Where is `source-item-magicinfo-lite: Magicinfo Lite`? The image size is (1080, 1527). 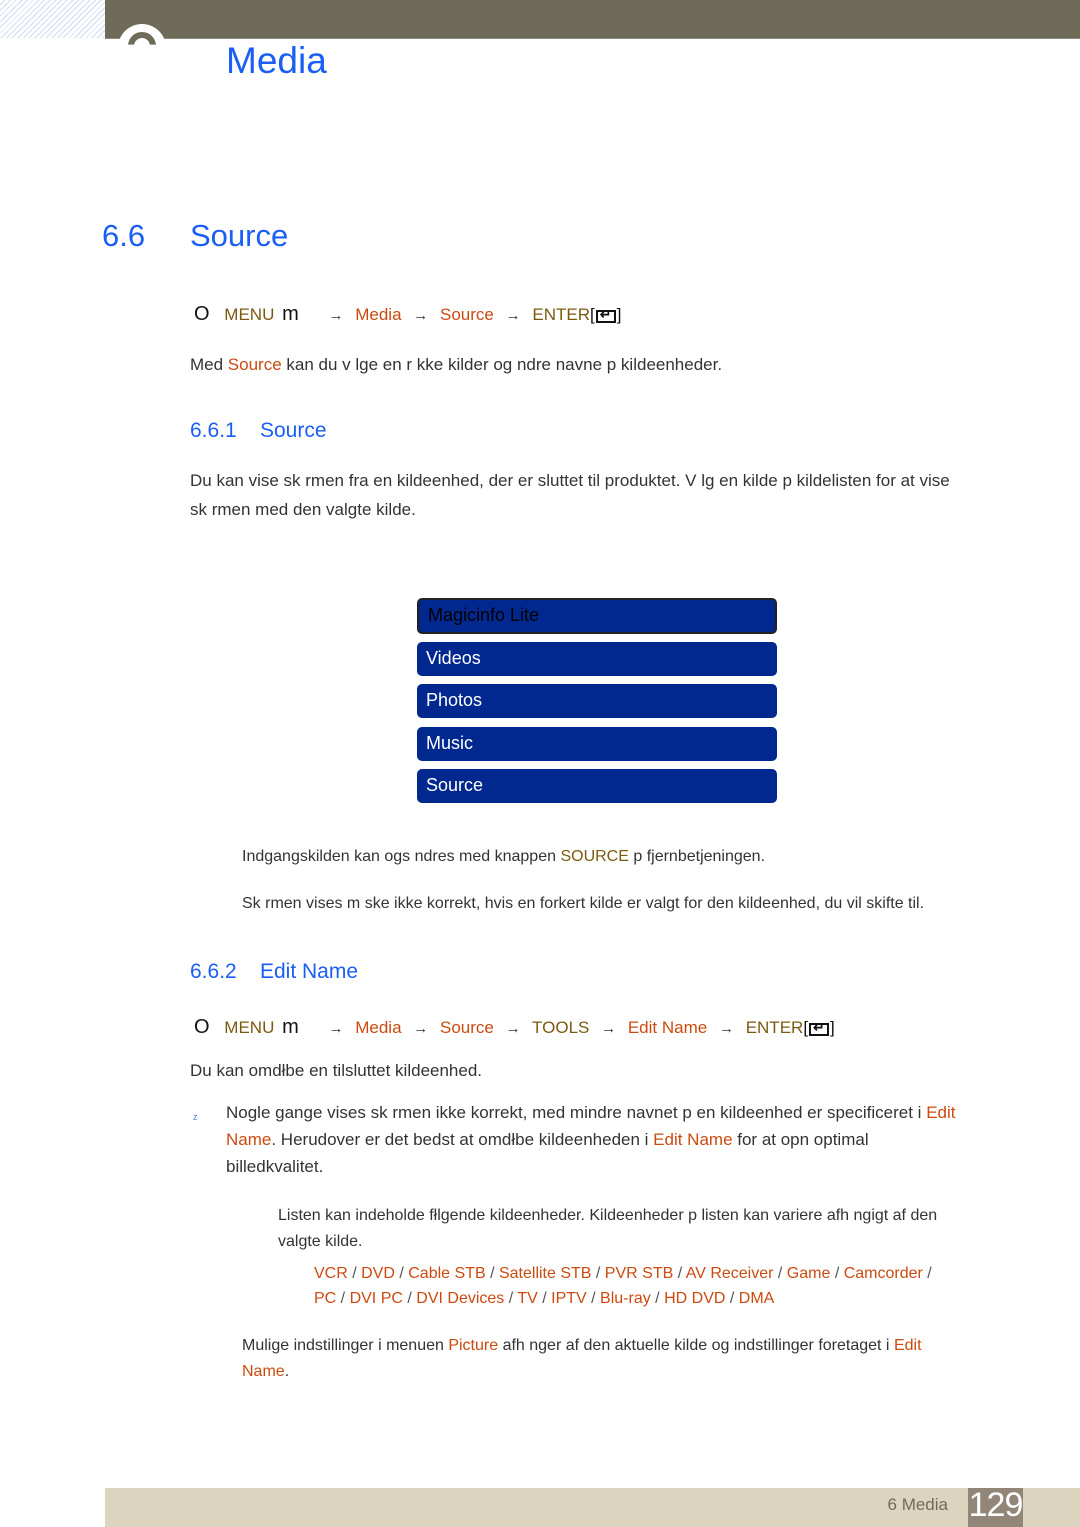 source-item-magicinfo-lite: Magicinfo Lite is located at coordinates (597, 616).